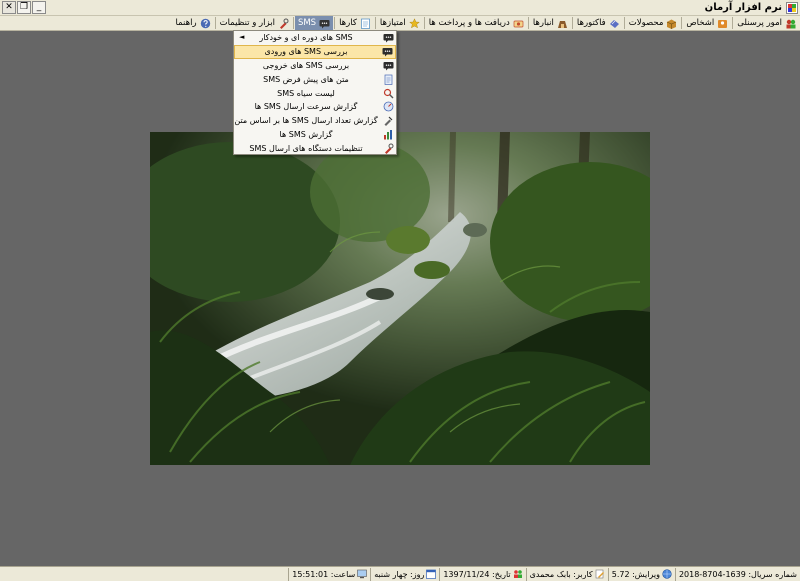 This screenshot has width=800, height=581. What do you see at coordinates (759, 23) in the screenshot?
I see `menu-item-label: امور پرسنلی` at bounding box center [759, 23].